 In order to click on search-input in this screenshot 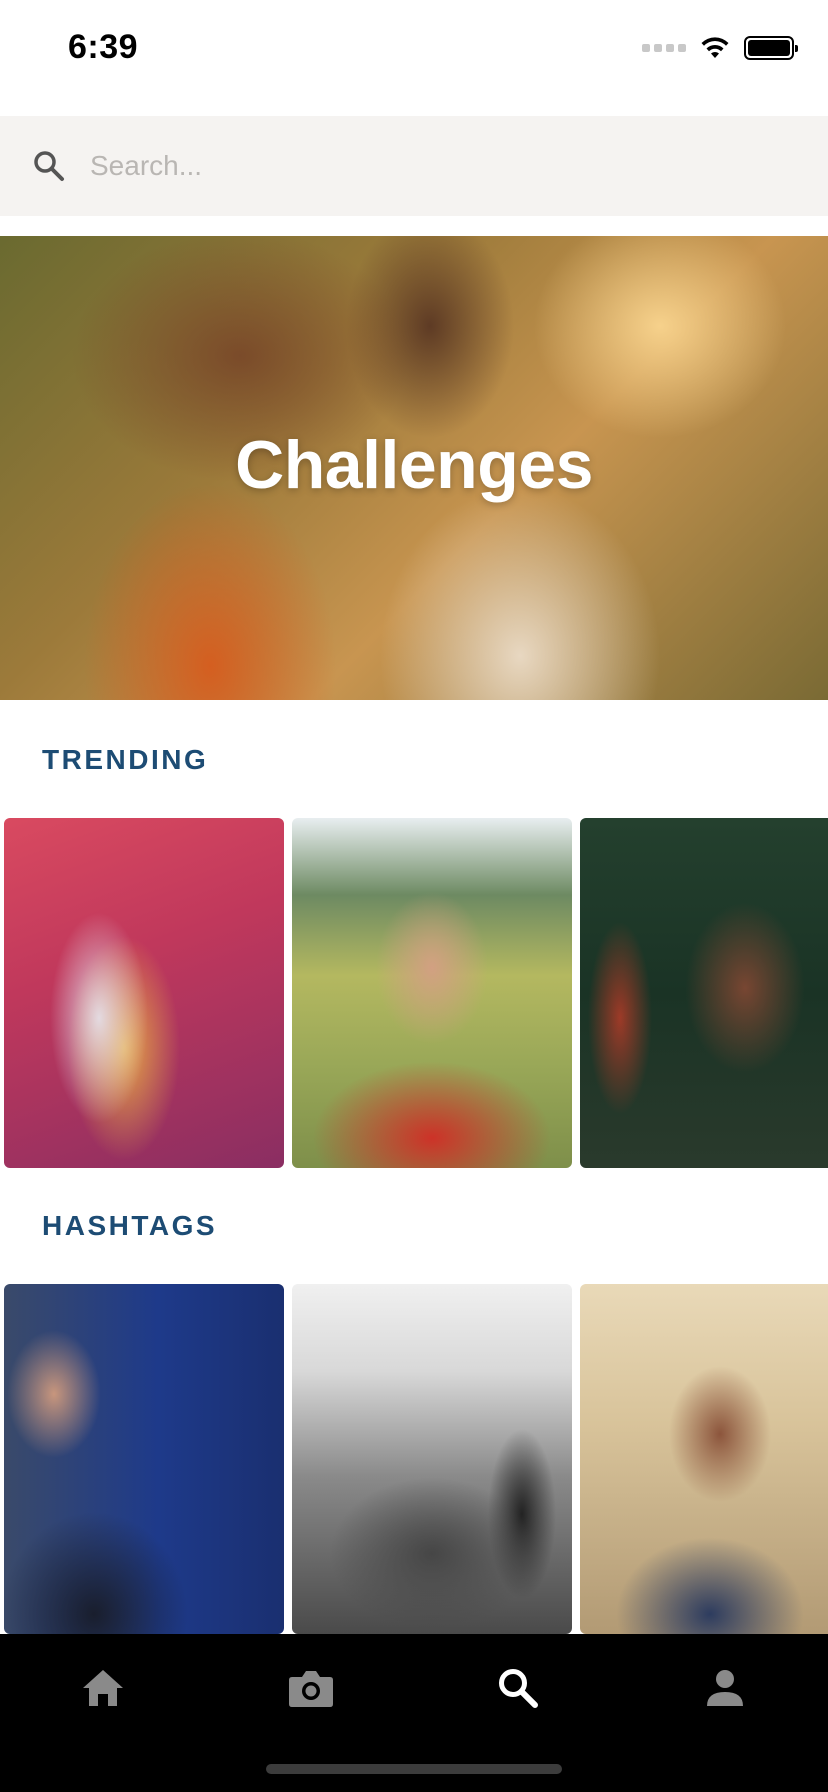, I will do `click(430, 166)`.